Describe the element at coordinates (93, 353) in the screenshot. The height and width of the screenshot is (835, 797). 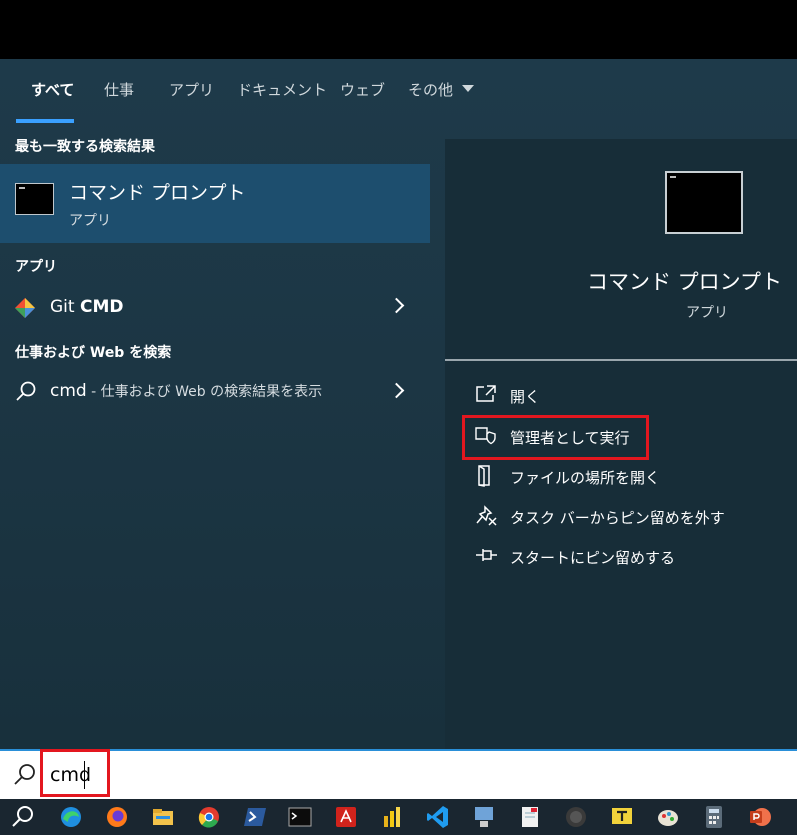
I see `web-search-heading: 仕事および Web を検索` at that location.